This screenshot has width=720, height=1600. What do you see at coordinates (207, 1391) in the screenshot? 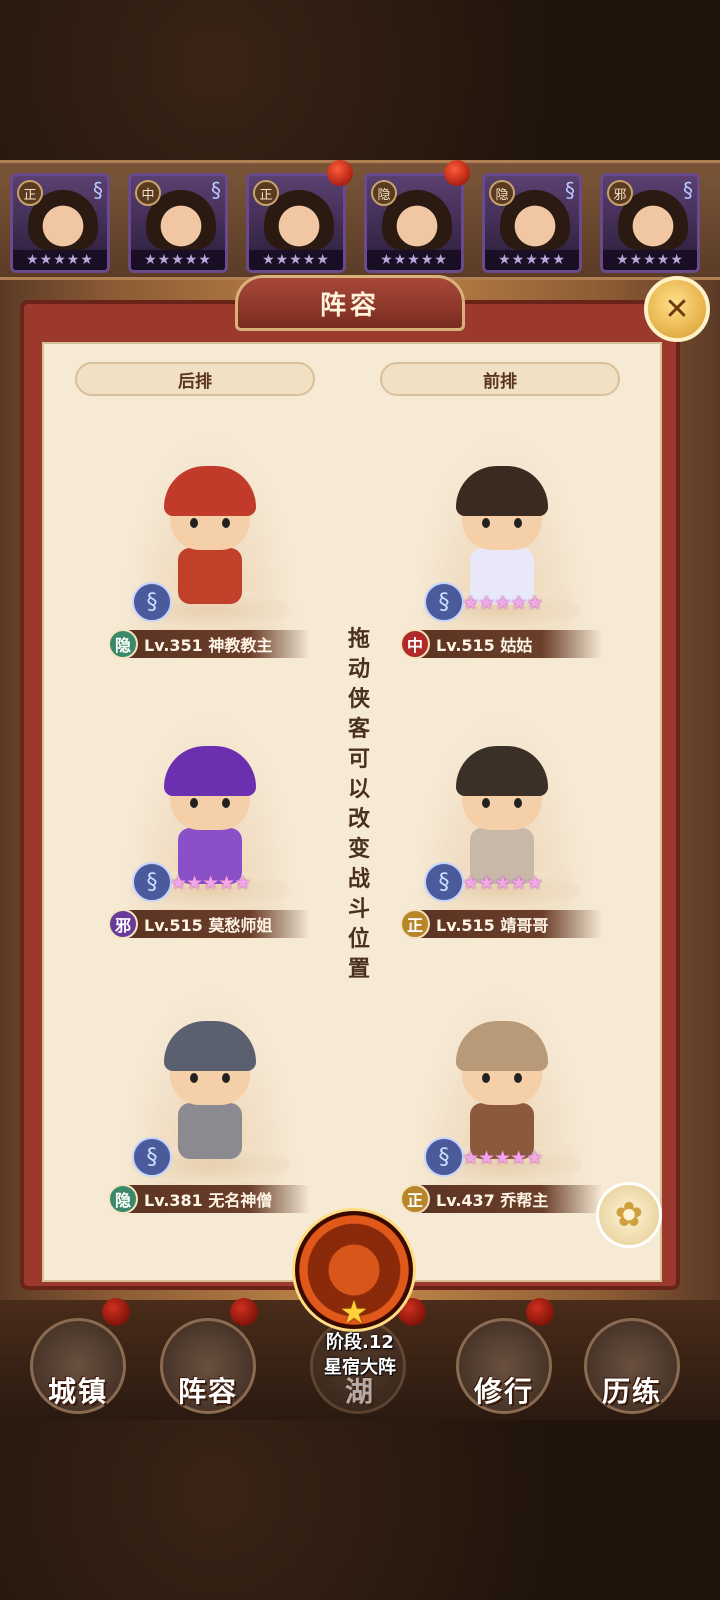
I see `nav-formation-label: 阵容` at bounding box center [207, 1391].